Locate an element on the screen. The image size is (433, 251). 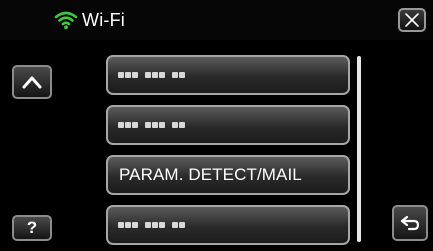
close-icon is located at coordinates (412, 20).